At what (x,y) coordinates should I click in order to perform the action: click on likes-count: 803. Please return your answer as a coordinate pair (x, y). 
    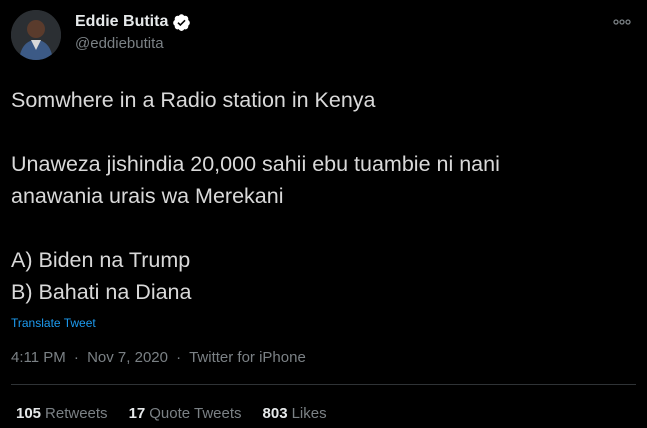
    Looking at the image, I should click on (275, 413).